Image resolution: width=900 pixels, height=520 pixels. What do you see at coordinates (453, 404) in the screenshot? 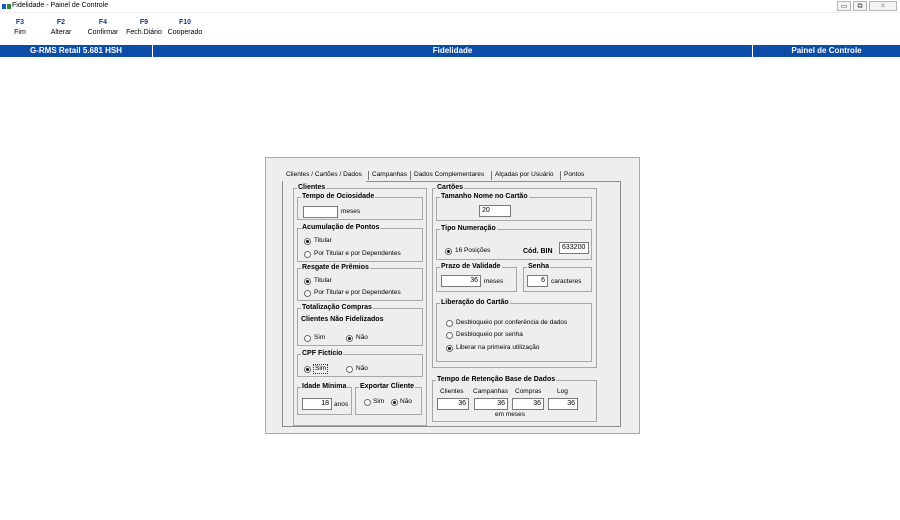
I see `retencao-clientes-input: 36` at bounding box center [453, 404].